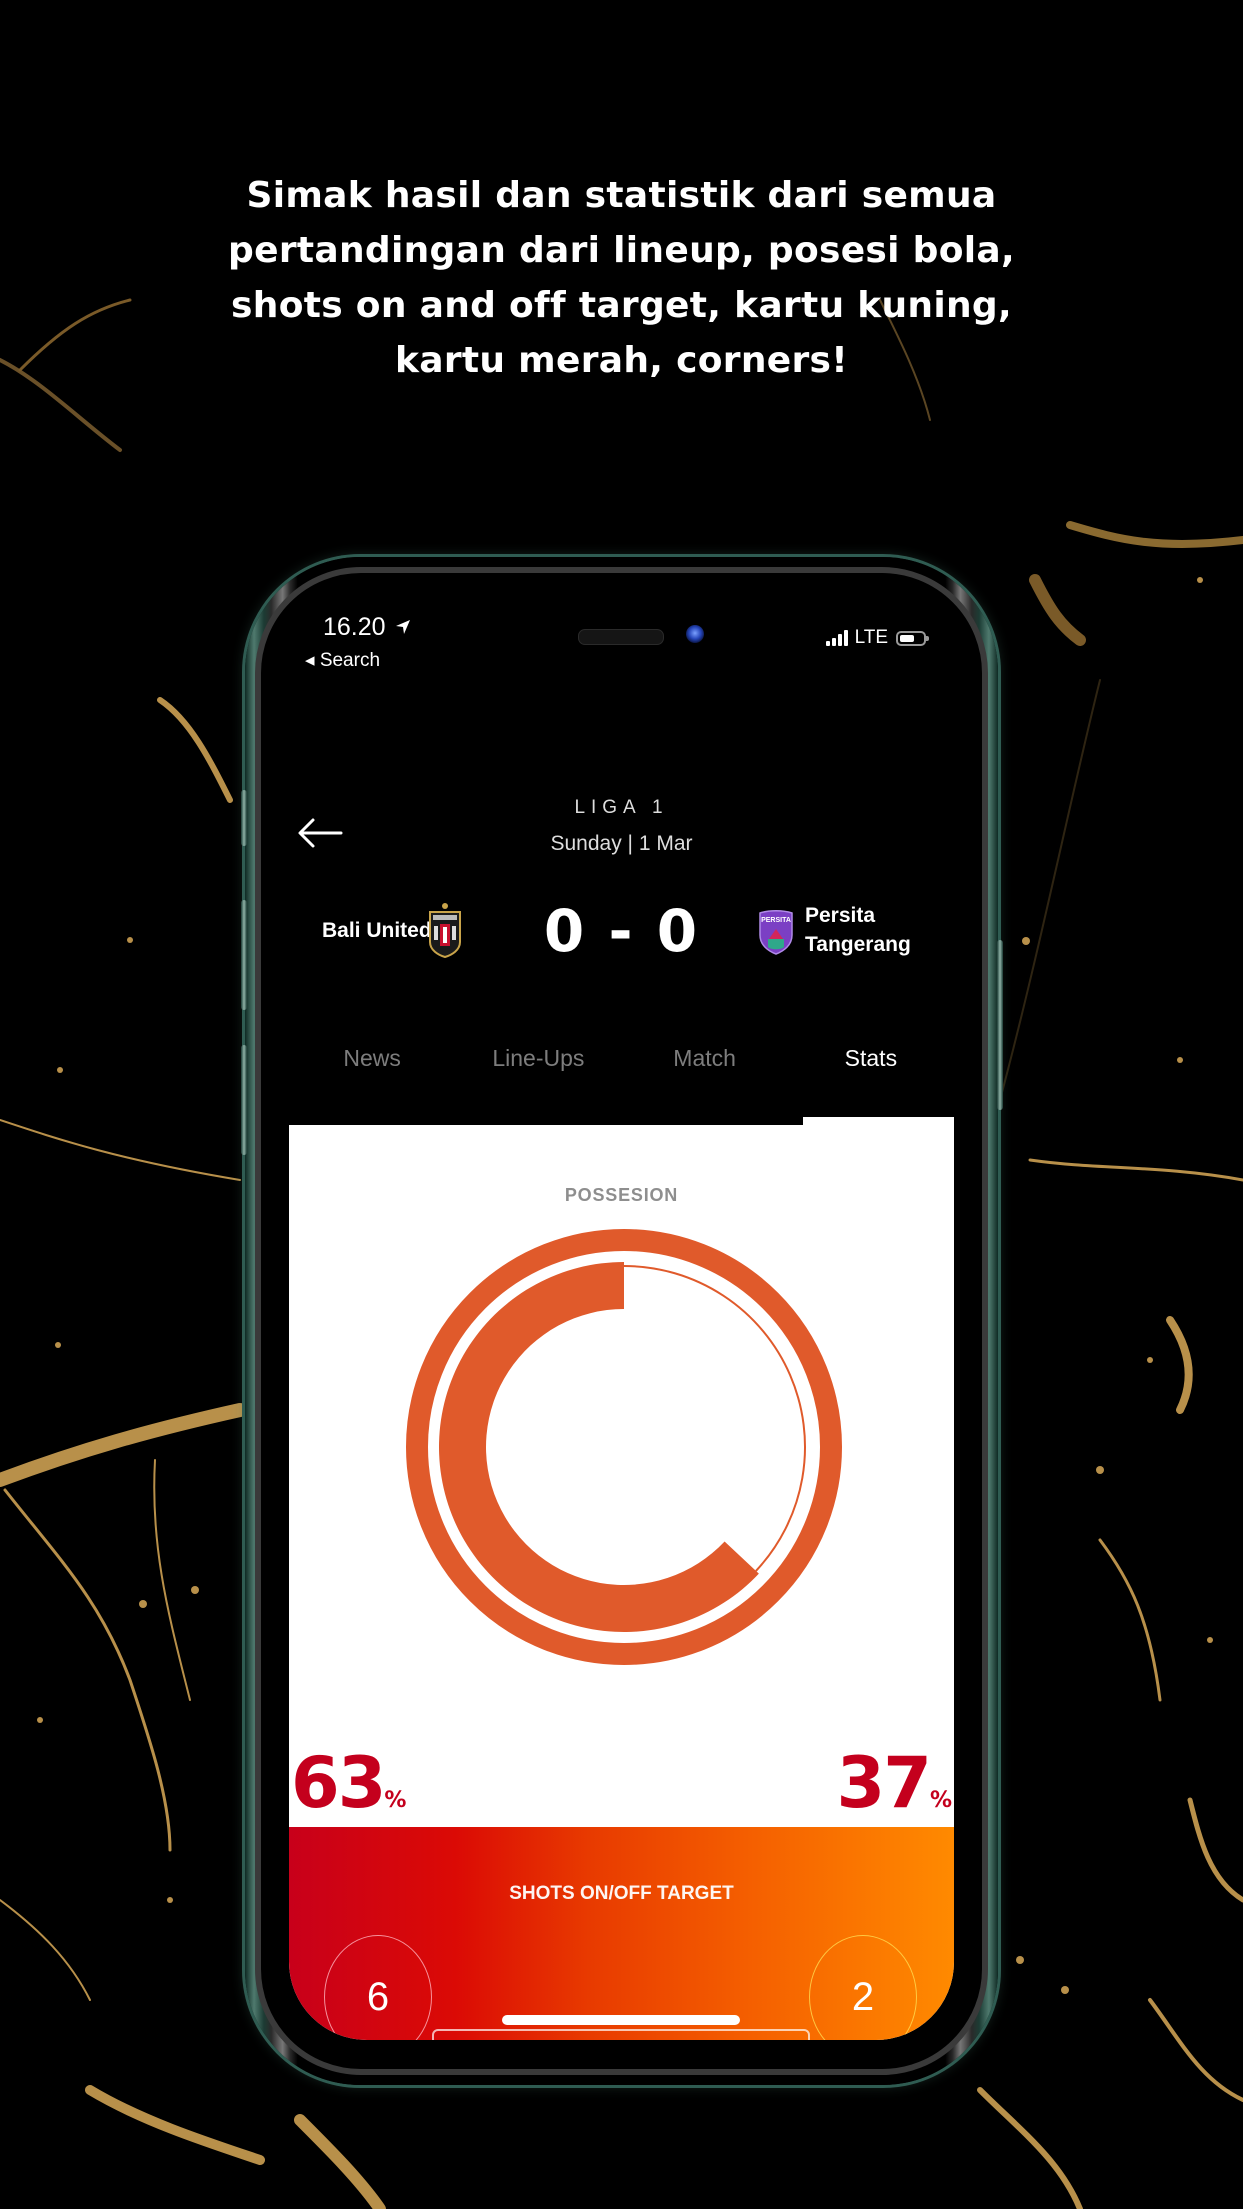  Describe the element at coordinates (621, 195) in the screenshot. I see `promo-line: Simak hasil dan statistik dari semua` at that location.